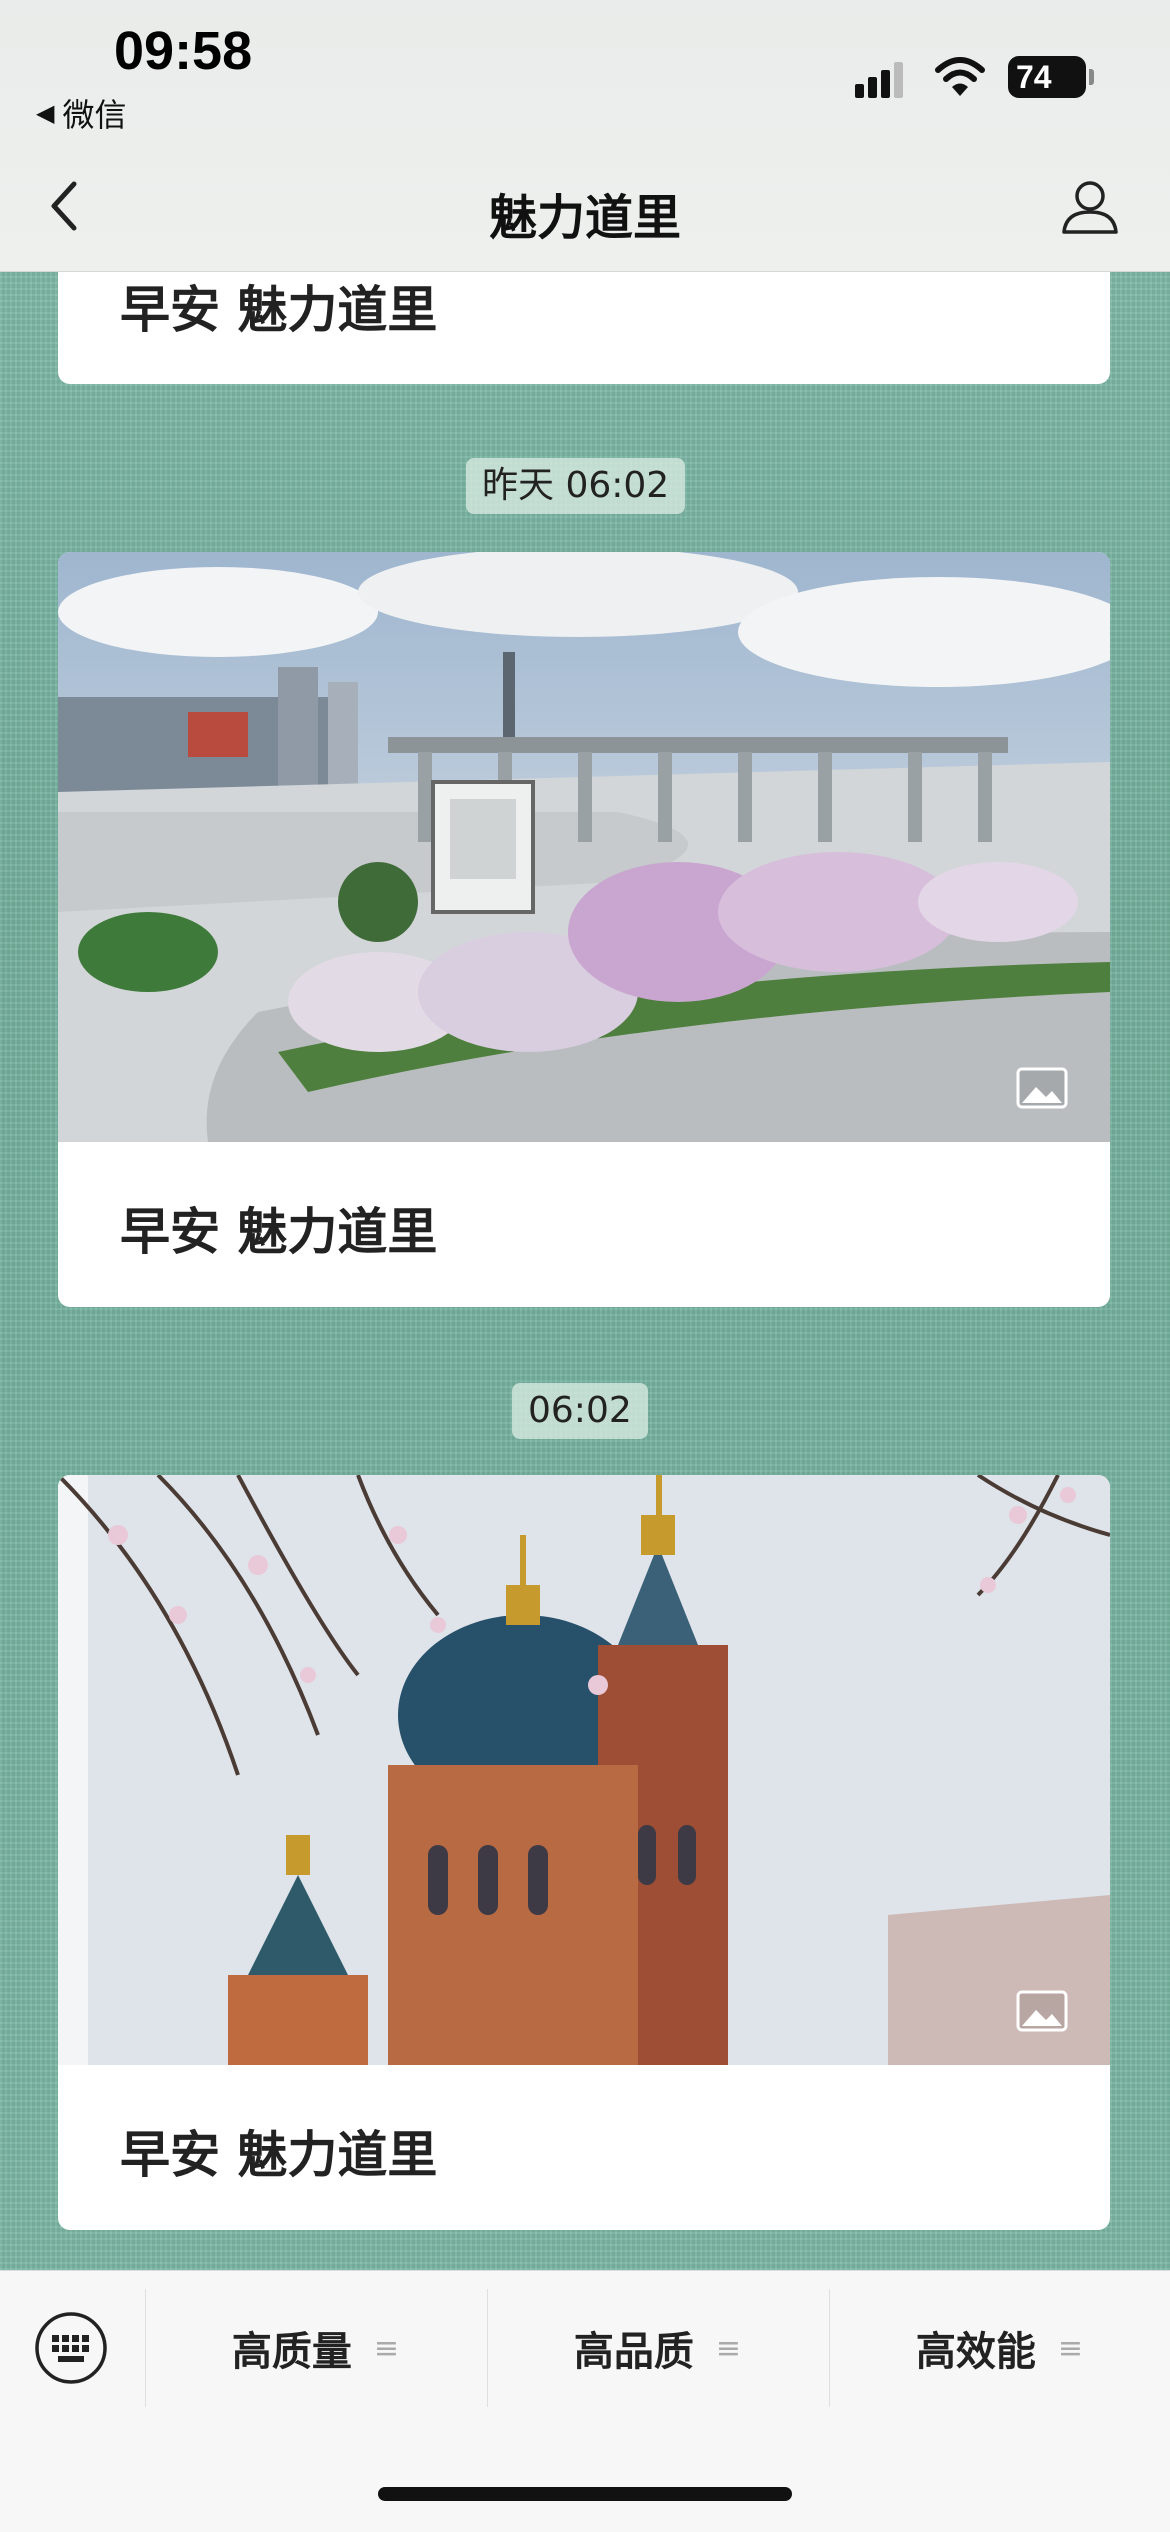 This screenshot has width=1170, height=2532. What do you see at coordinates (960, 76) in the screenshot?
I see `wifi-icon` at bounding box center [960, 76].